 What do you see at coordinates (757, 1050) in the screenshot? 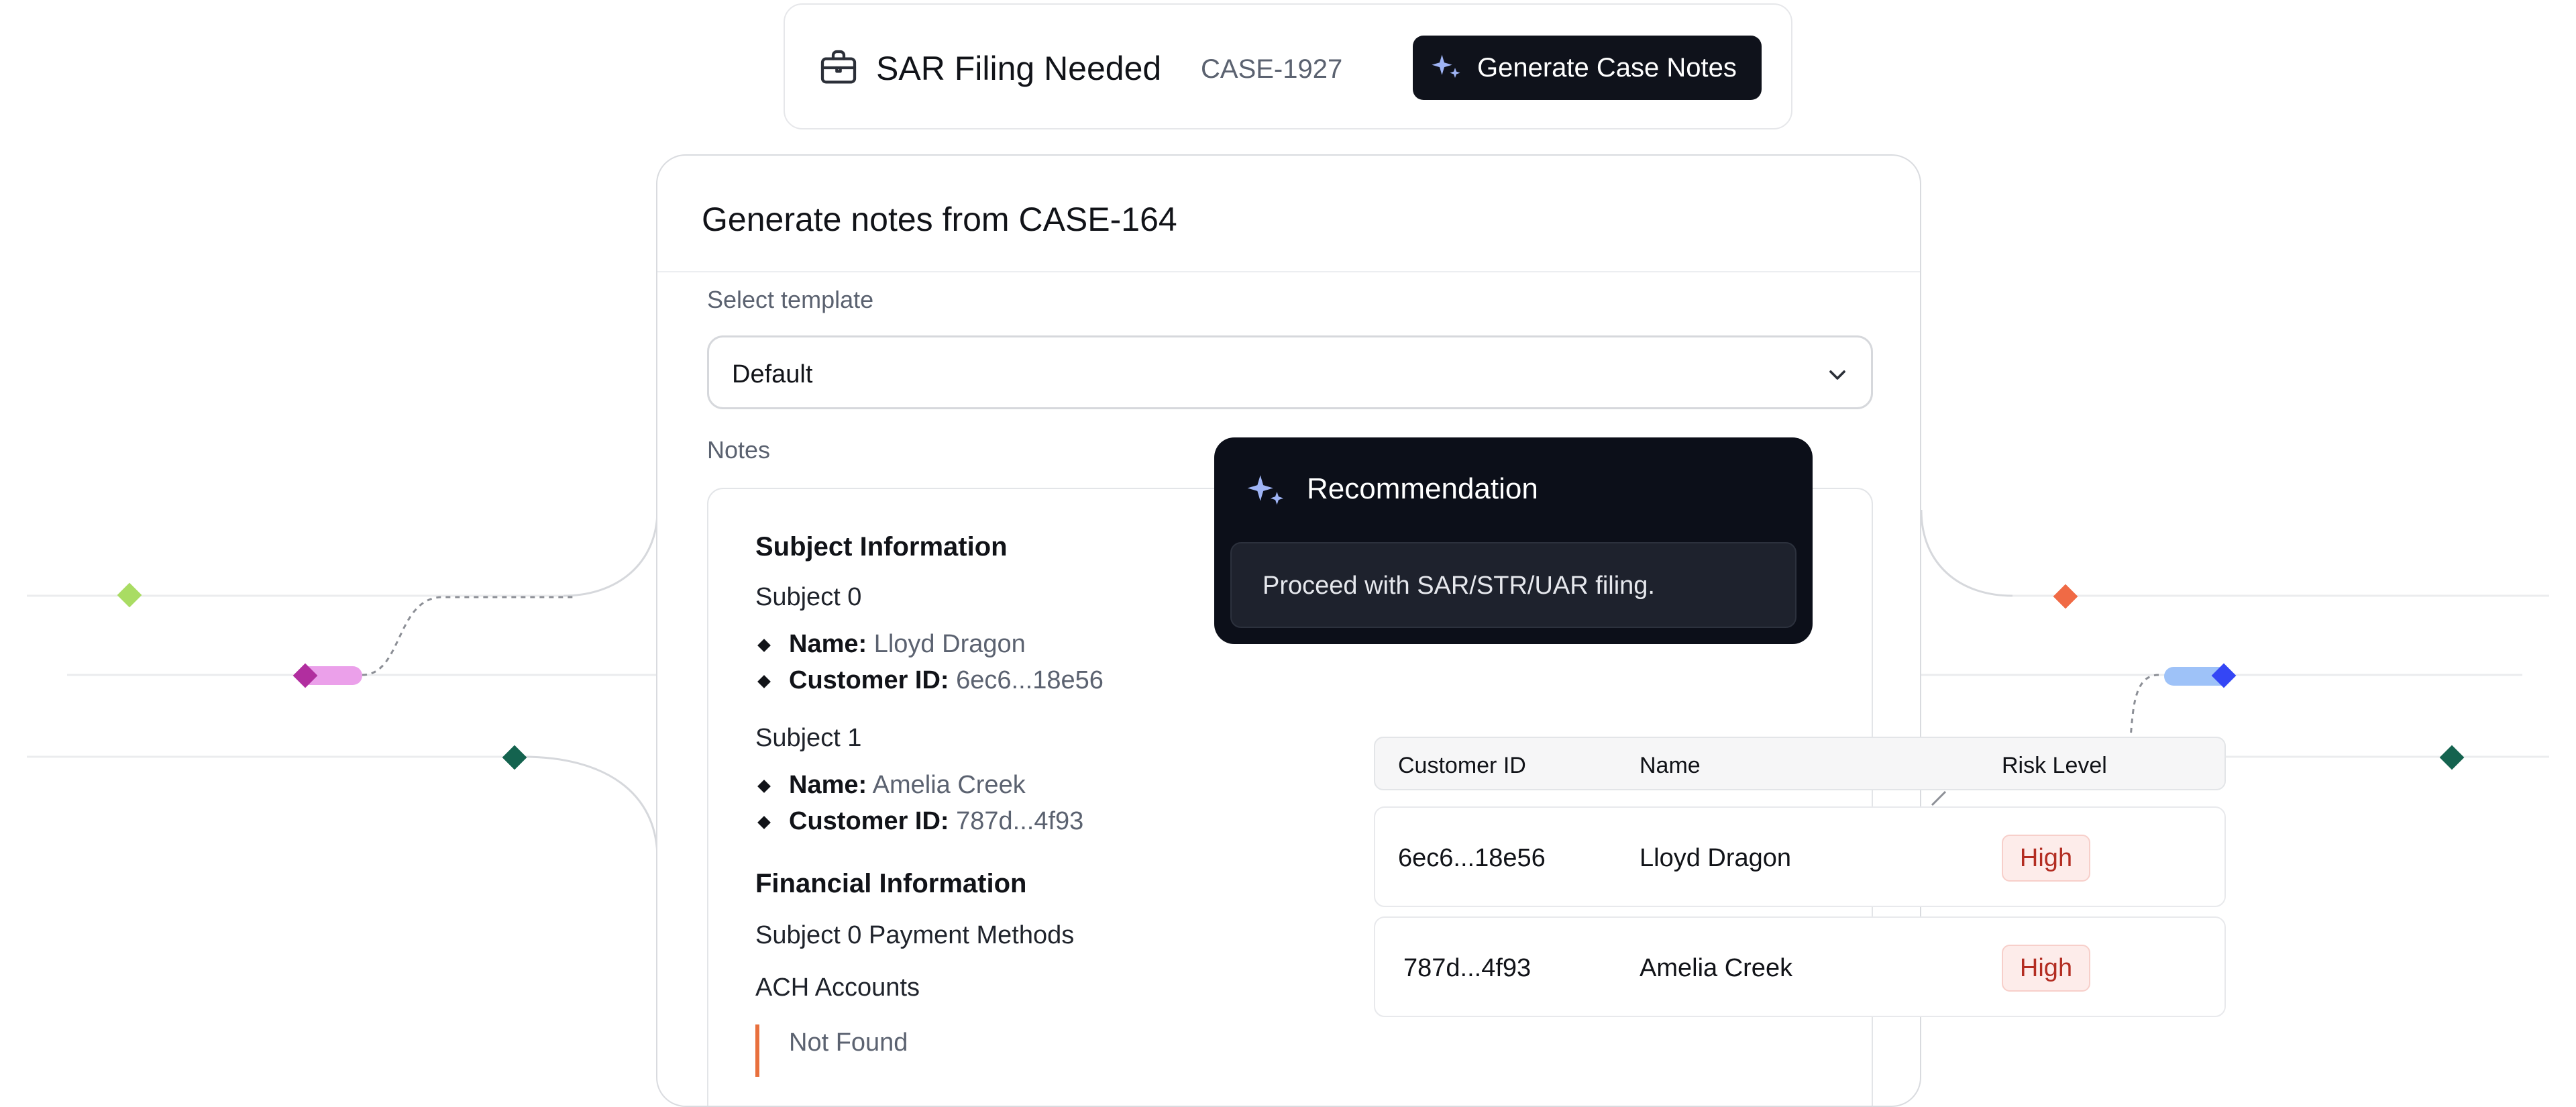
I see `quote-bar` at bounding box center [757, 1050].